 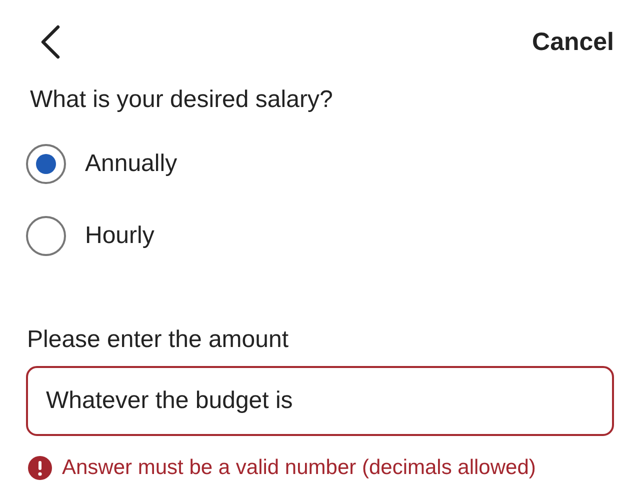 What do you see at coordinates (158, 340) in the screenshot?
I see `field-label: Please enter the amount` at bounding box center [158, 340].